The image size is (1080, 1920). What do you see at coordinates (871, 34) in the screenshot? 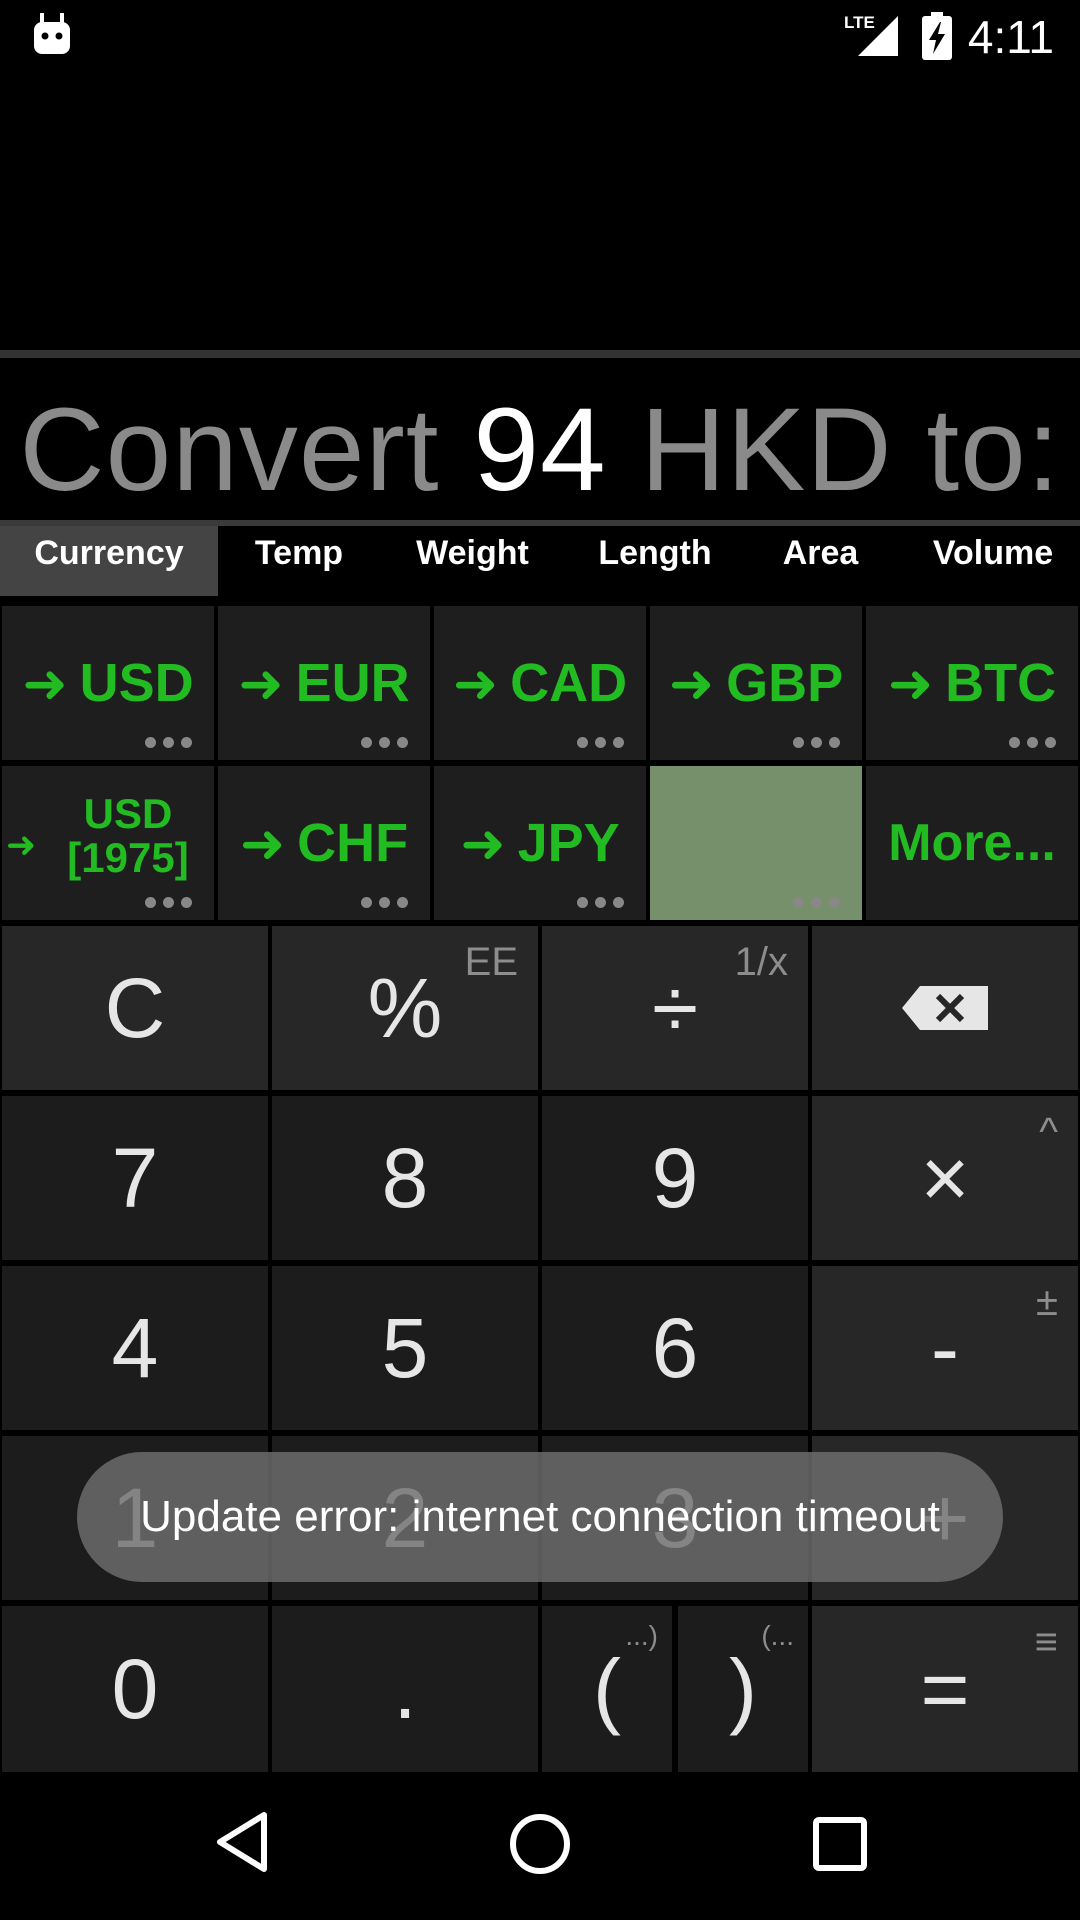
I see `lte-signal-icon: LTE` at bounding box center [871, 34].